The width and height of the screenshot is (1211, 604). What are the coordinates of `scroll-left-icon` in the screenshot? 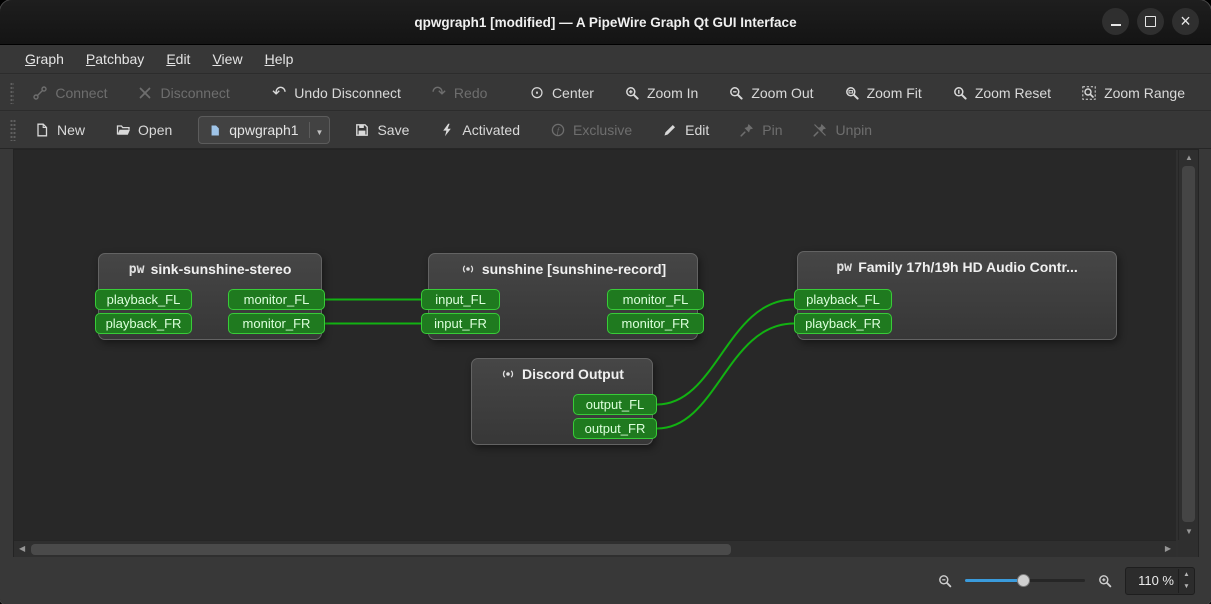 It's located at (22, 549).